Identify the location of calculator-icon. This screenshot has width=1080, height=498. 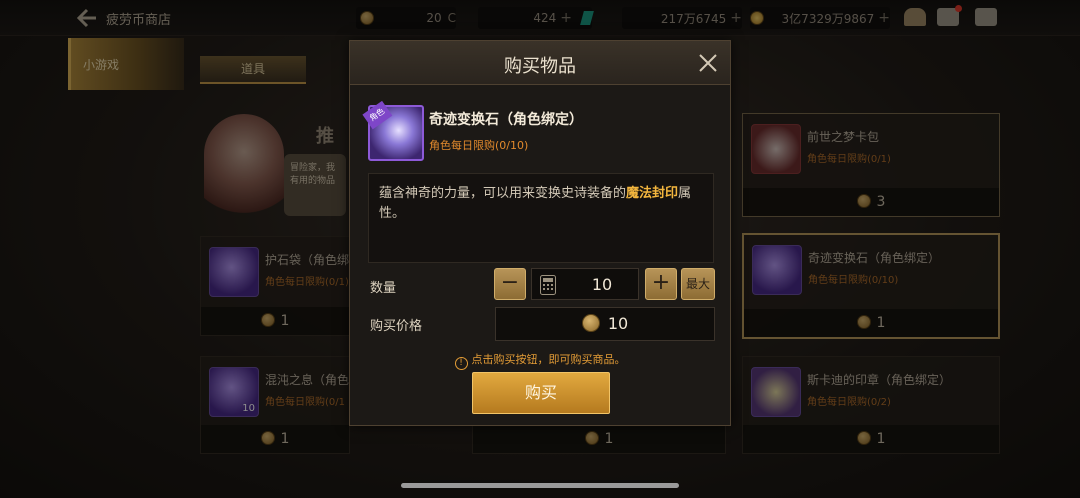
(548, 285).